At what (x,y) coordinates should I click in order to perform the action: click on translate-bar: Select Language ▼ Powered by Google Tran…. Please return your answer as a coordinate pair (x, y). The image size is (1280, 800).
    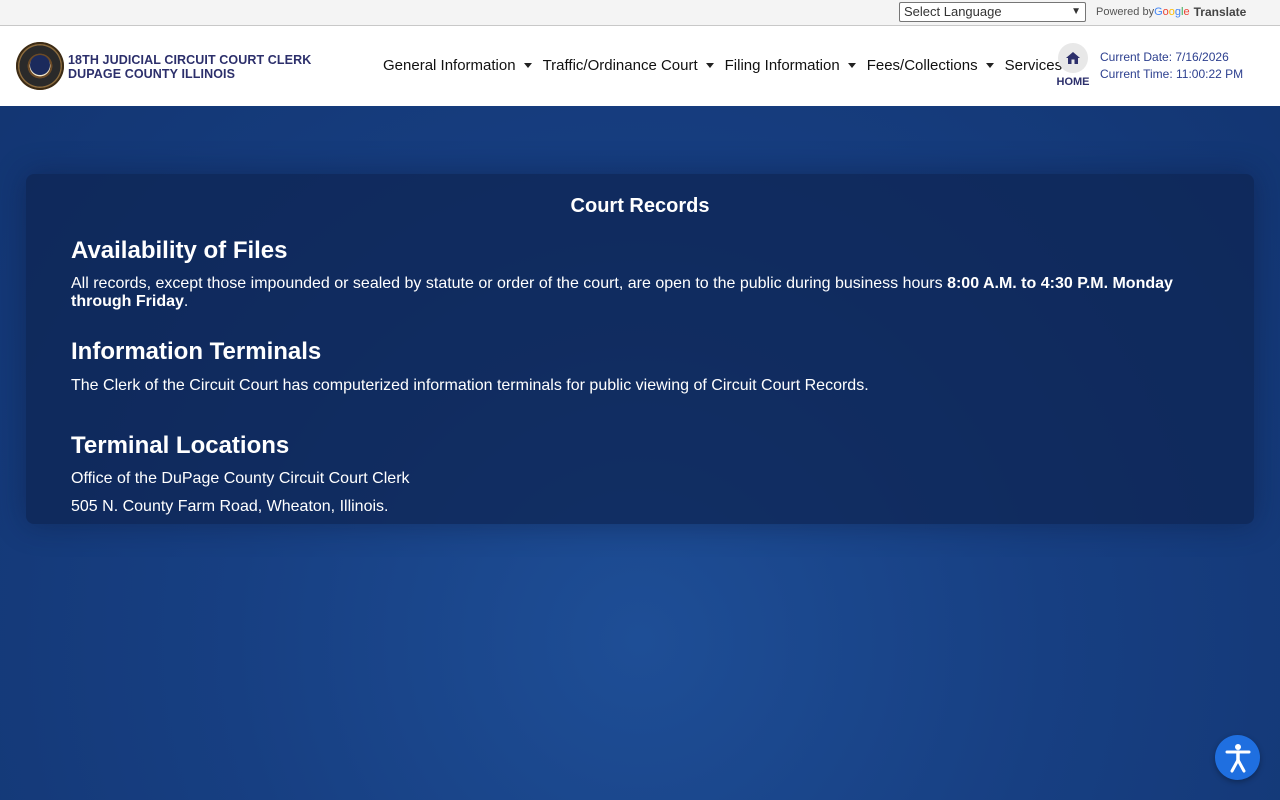
    Looking at the image, I should click on (640, 13).